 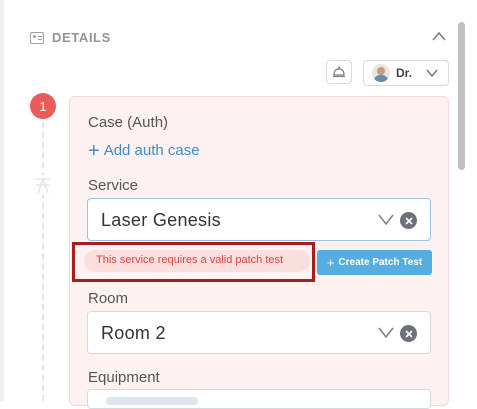 What do you see at coordinates (380, 262) in the screenshot?
I see `create-patch-test-label: Create Patch Test` at bounding box center [380, 262].